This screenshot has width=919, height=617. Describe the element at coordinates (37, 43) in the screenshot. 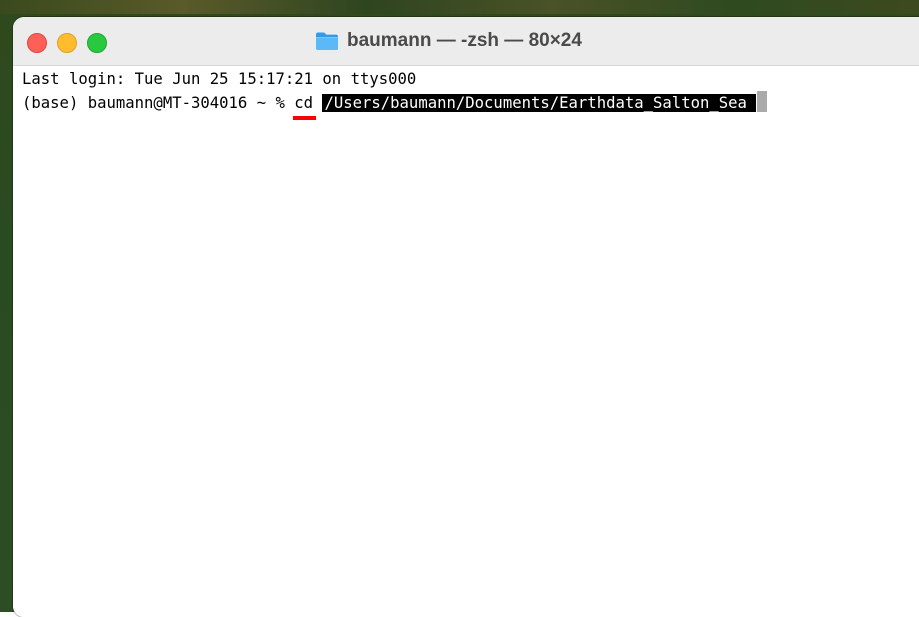

I see `close-button` at that location.